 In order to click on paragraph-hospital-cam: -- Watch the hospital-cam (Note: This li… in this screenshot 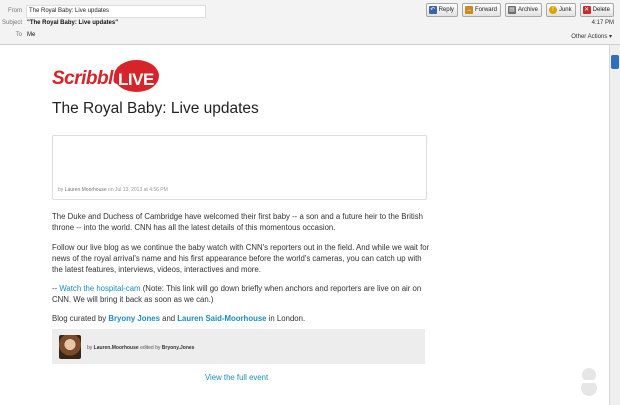, I will do `click(242, 294)`.